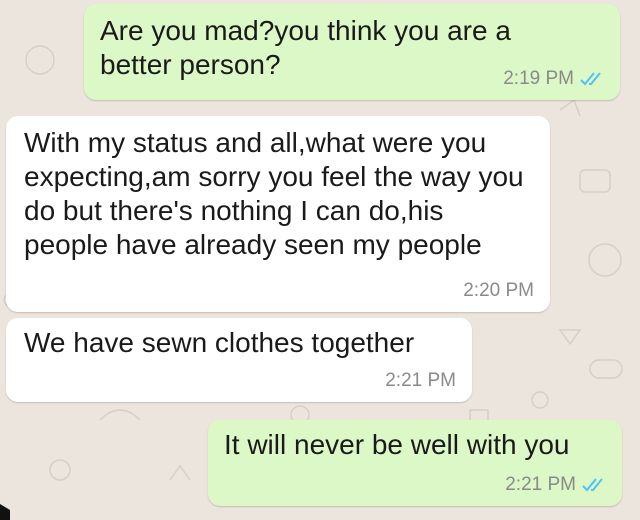 The width and height of the screenshot is (640, 520). Describe the element at coordinates (538, 78) in the screenshot. I see `message-time: 2:19 PM` at that location.